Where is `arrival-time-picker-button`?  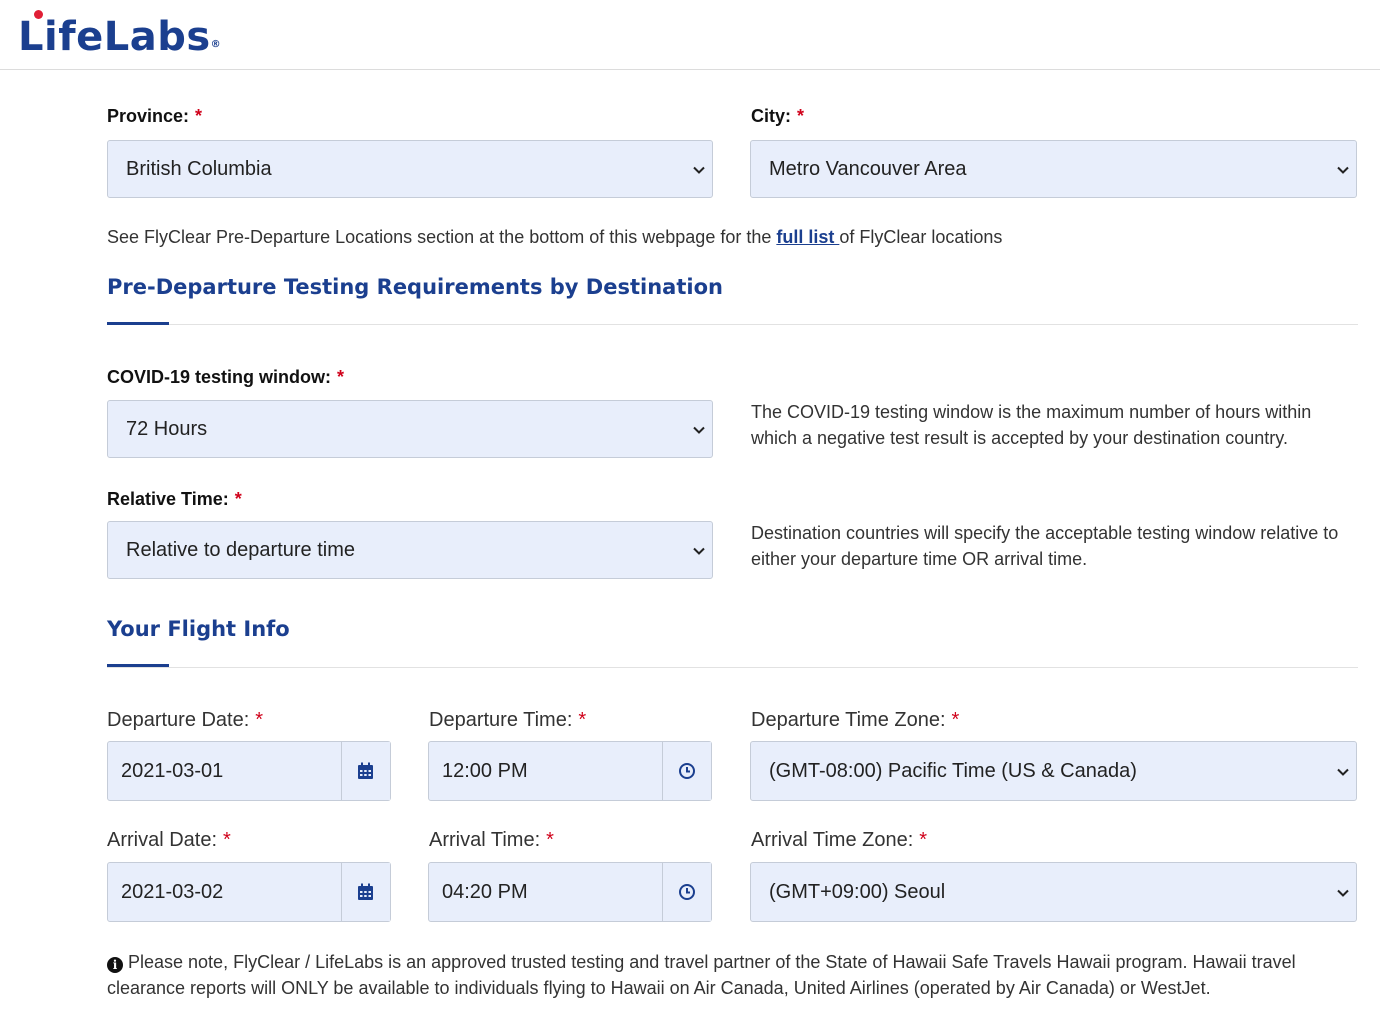
arrival-time-picker-button is located at coordinates (686, 892).